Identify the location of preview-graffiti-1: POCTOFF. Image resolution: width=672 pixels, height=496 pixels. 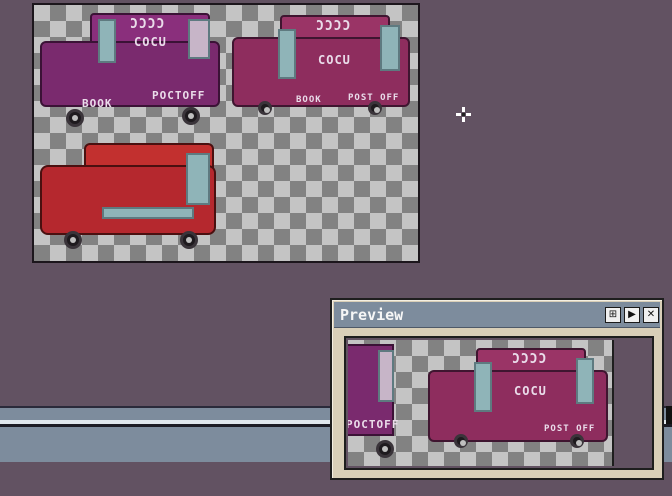
(374, 424).